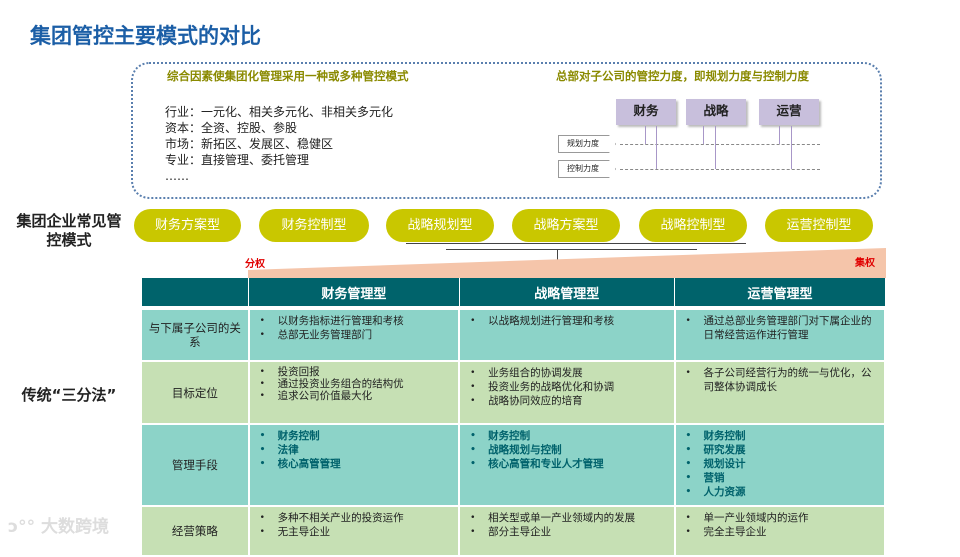 This screenshot has width=960, height=557. Describe the element at coordinates (288, 76) in the screenshot. I see `left-heading: 综合因素使集团化管理采用一种或多种管控模式` at that location.